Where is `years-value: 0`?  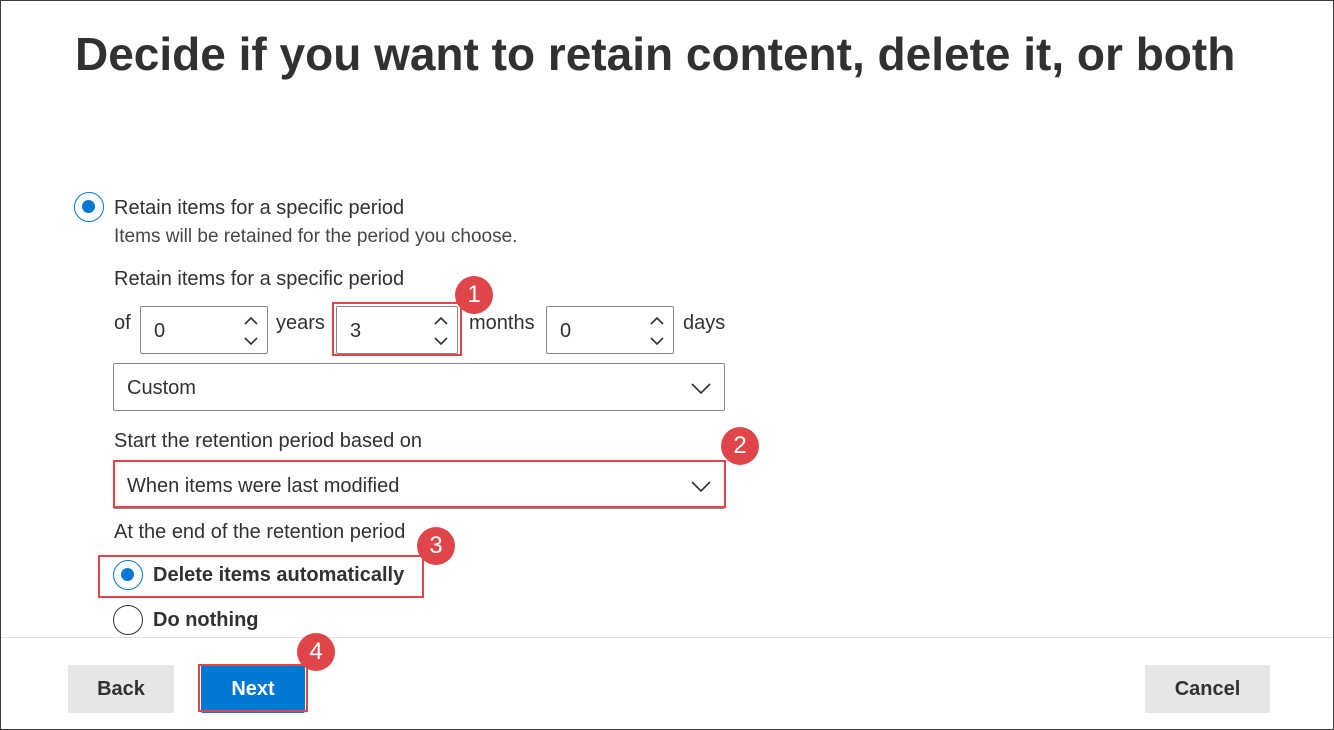 years-value: 0 is located at coordinates (160, 331).